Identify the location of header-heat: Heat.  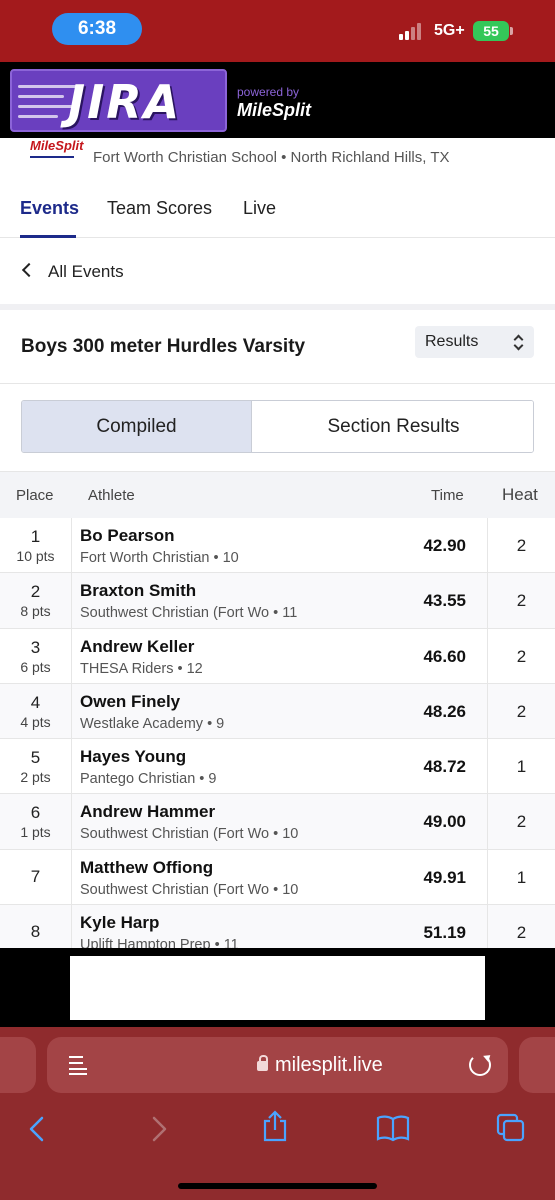
(520, 495).